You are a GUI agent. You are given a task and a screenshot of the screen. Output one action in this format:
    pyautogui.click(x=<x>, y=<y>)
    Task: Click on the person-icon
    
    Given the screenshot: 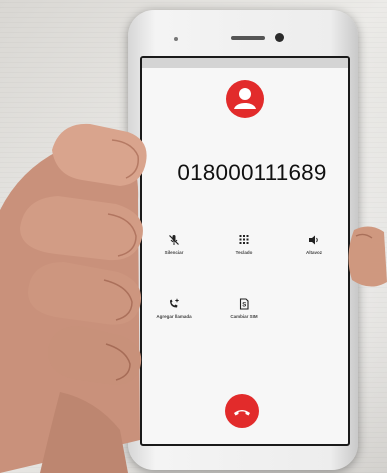 What is the action you would take?
    pyautogui.click(x=245, y=98)
    